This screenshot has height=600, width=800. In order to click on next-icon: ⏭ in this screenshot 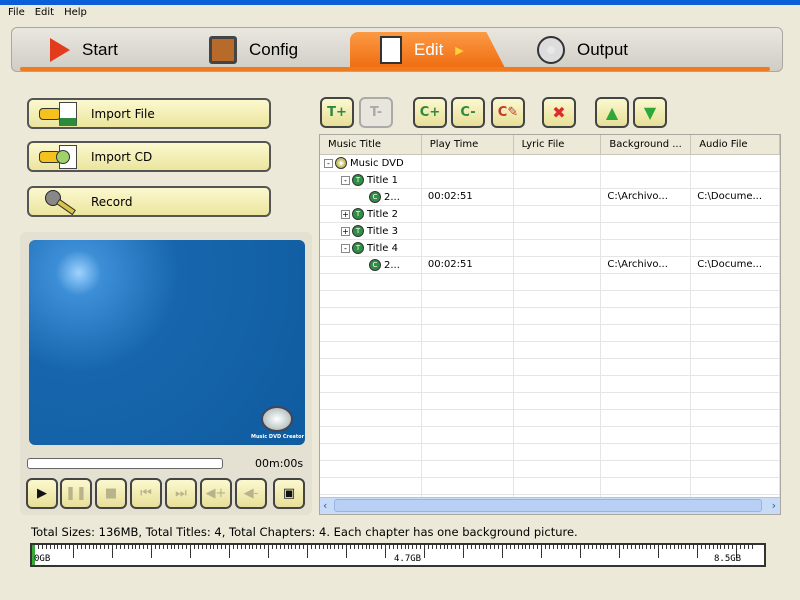, I will do `click(181, 493)`.